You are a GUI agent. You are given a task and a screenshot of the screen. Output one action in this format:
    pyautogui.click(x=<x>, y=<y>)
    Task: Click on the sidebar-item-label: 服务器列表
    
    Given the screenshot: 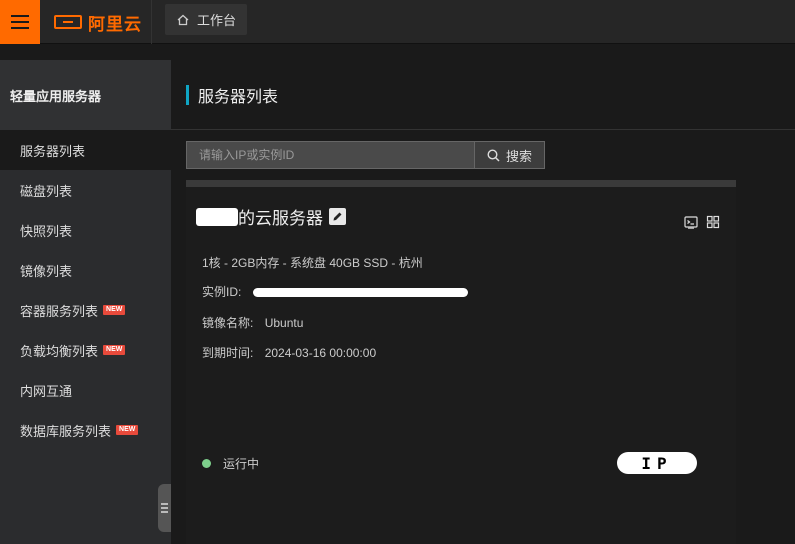 What is the action you would take?
    pyautogui.click(x=53, y=151)
    